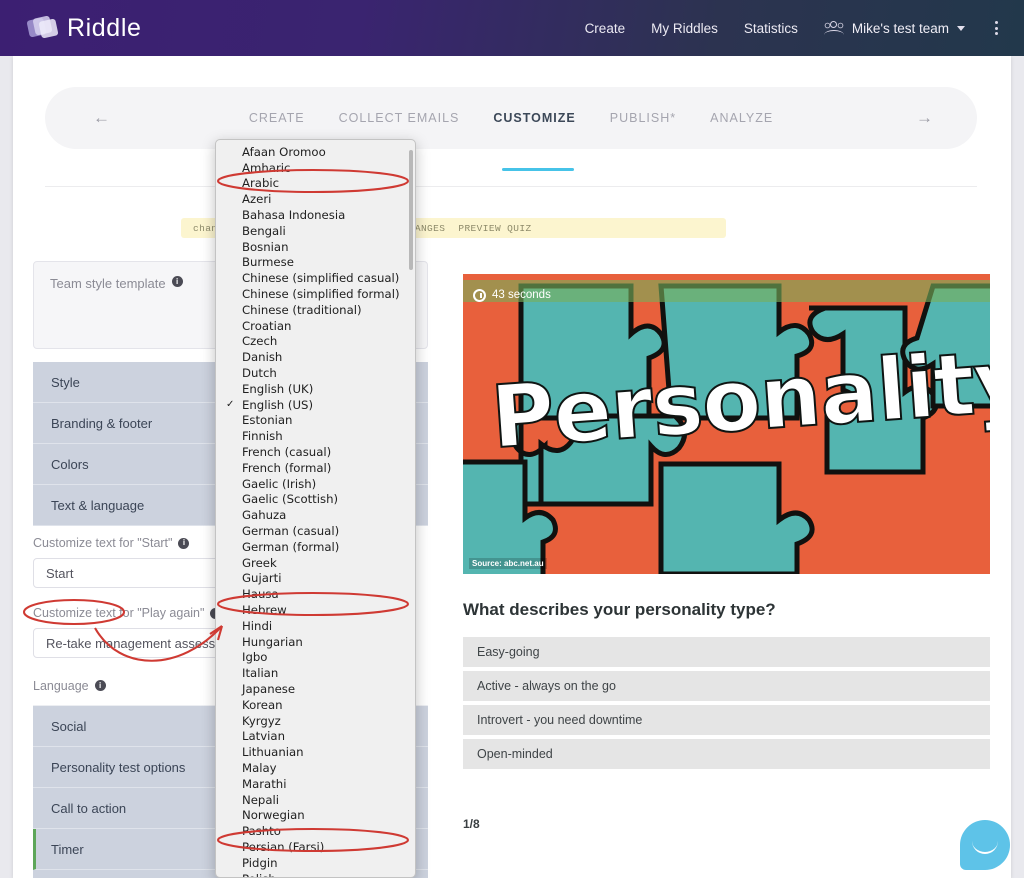  What do you see at coordinates (315, 294) in the screenshot?
I see `language-option: Chinese (simplified formal)` at bounding box center [315, 294].